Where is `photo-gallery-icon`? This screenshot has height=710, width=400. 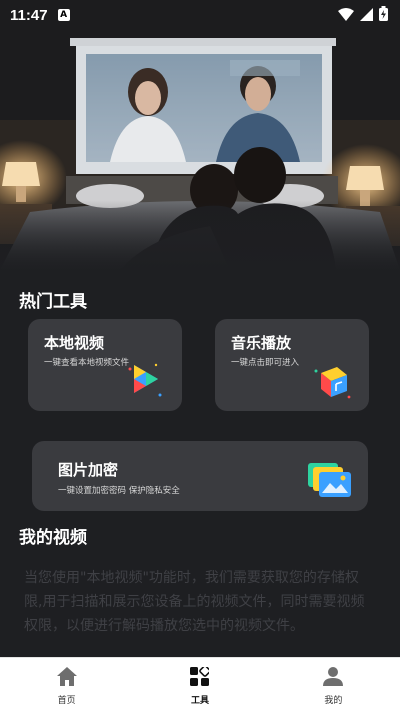 photo-gallery-icon is located at coordinates (330, 481).